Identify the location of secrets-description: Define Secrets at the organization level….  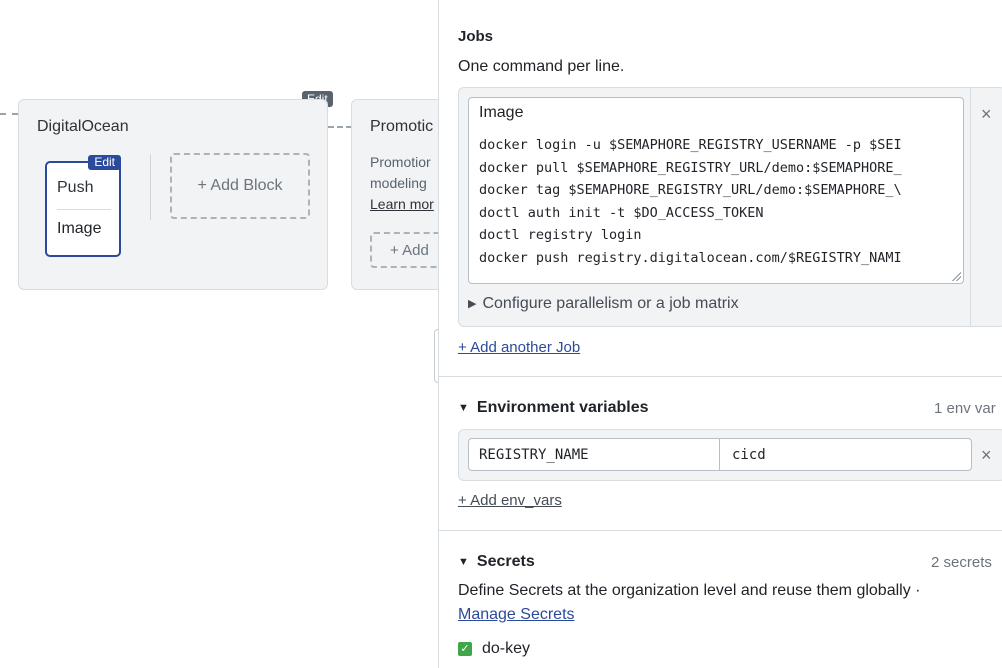
(689, 590).